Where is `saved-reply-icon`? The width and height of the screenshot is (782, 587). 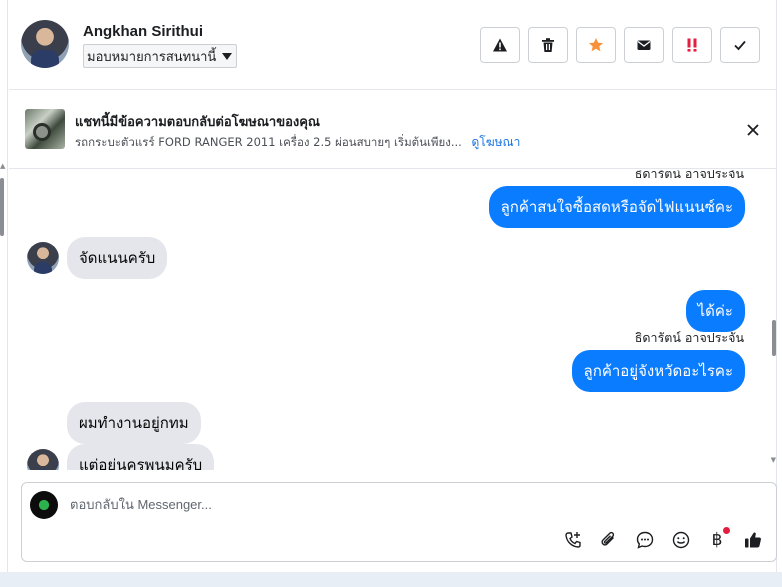 saved-reply-icon is located at coordinates (645, 540).